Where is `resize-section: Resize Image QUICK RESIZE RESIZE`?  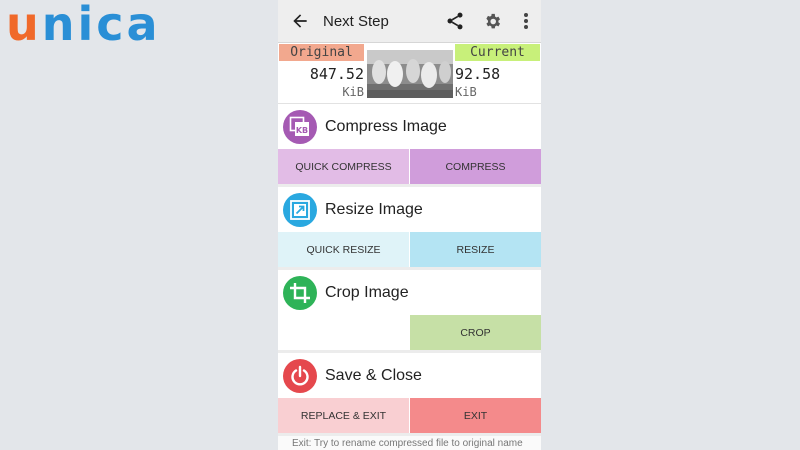
resize-section: Resize Image QUICK RESIZE RESIZE is located at coordinates (409, 227).